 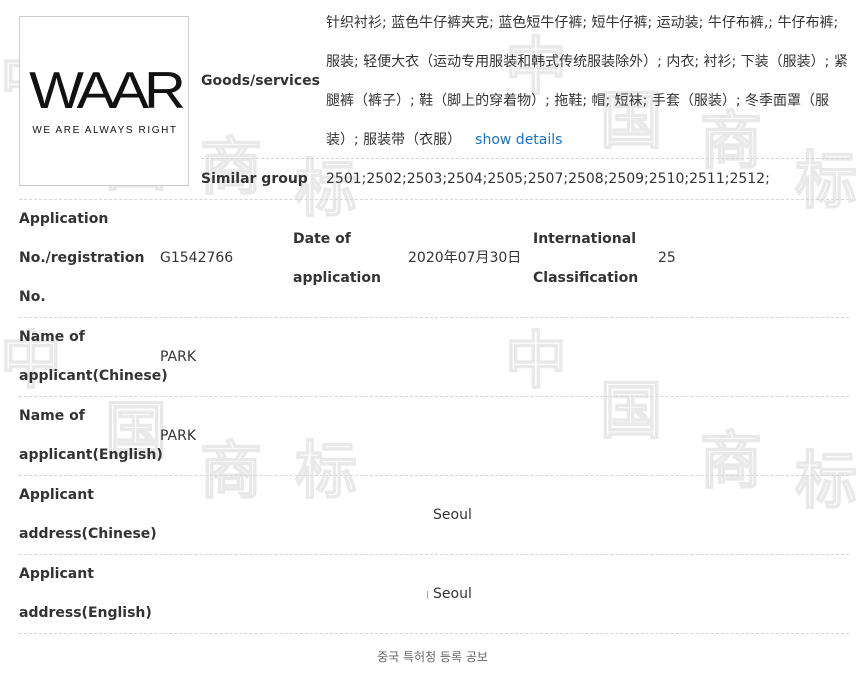 What do you see at coordinates (452, 515) in the screenshot?
I see `applicant-address-cn-value: Seoul` at bounding box center [452, 515].